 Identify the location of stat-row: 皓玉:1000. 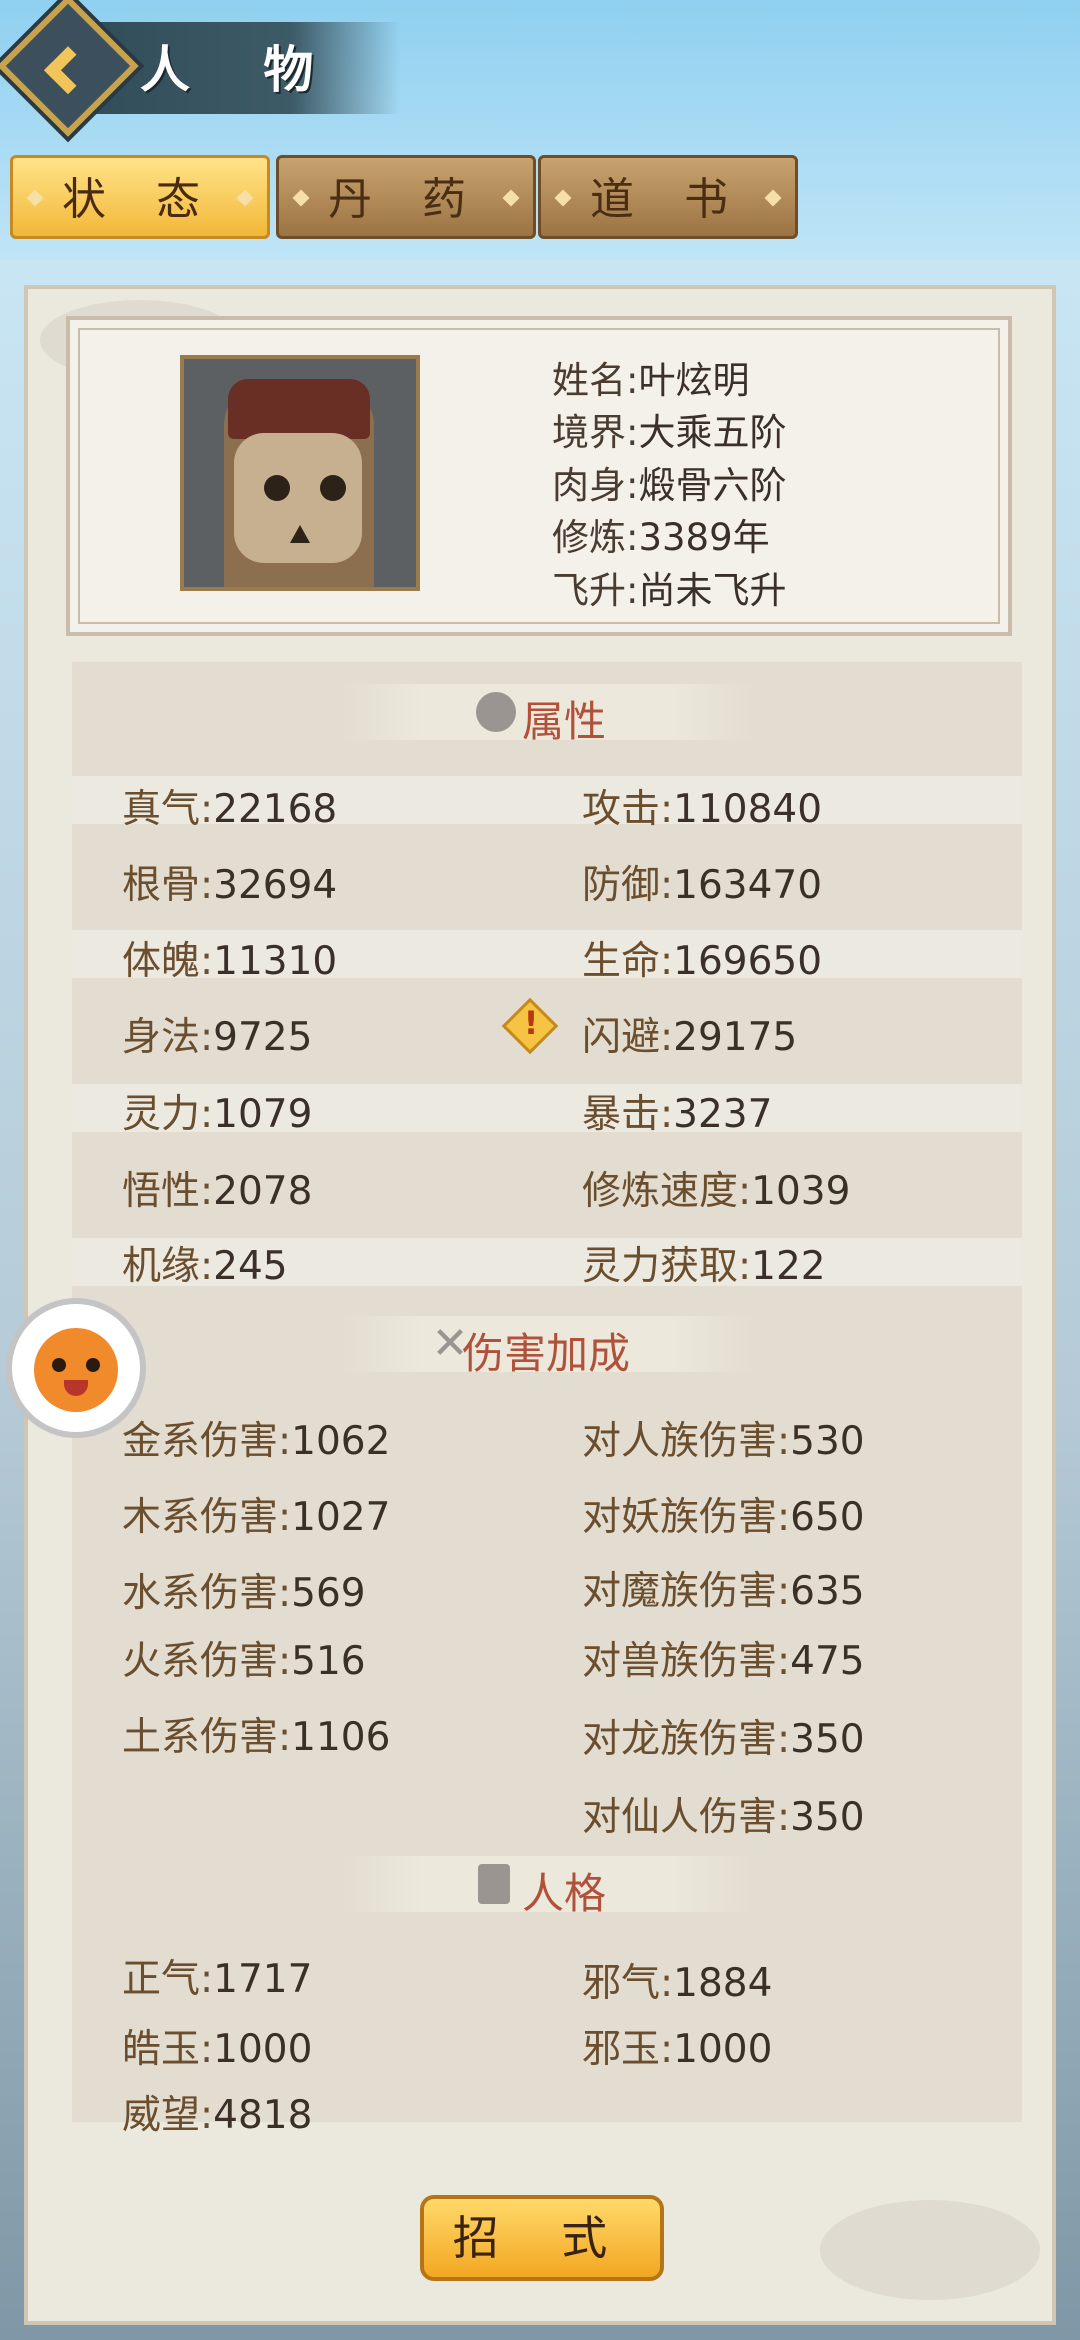
(217, 2046).